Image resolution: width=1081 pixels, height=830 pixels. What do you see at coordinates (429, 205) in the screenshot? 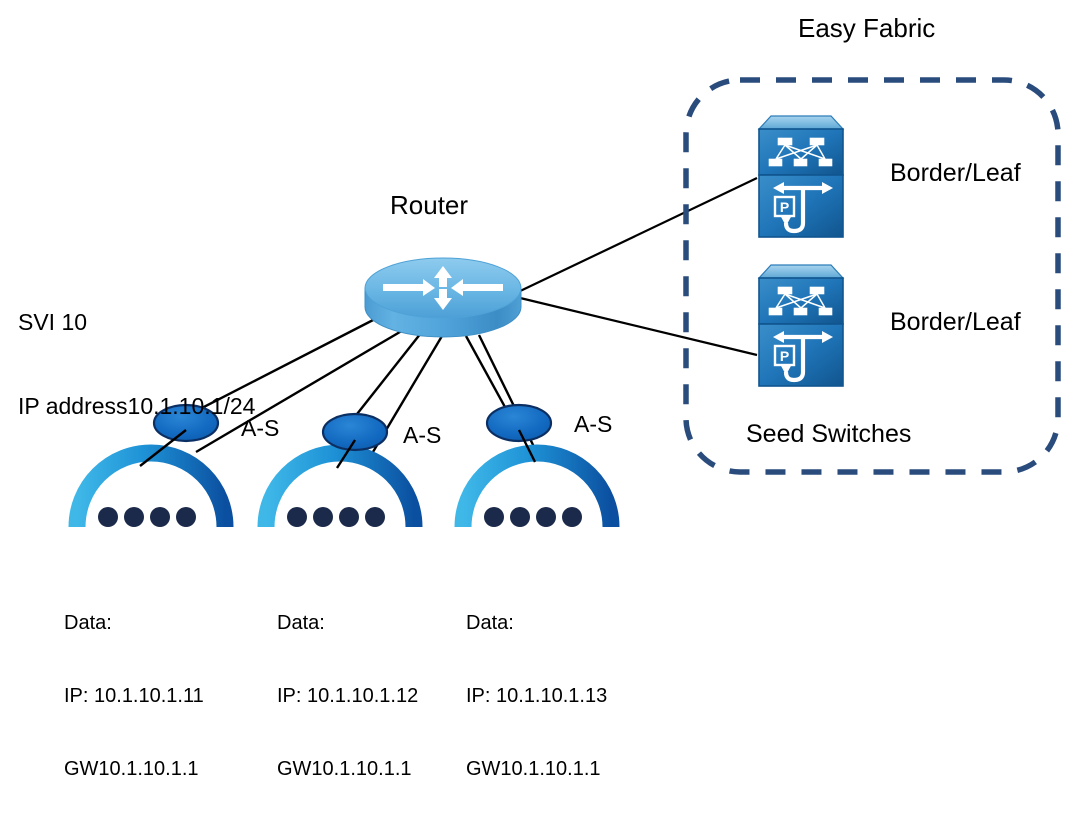
I see `router-title: Router` at bounding box center [429, 205].